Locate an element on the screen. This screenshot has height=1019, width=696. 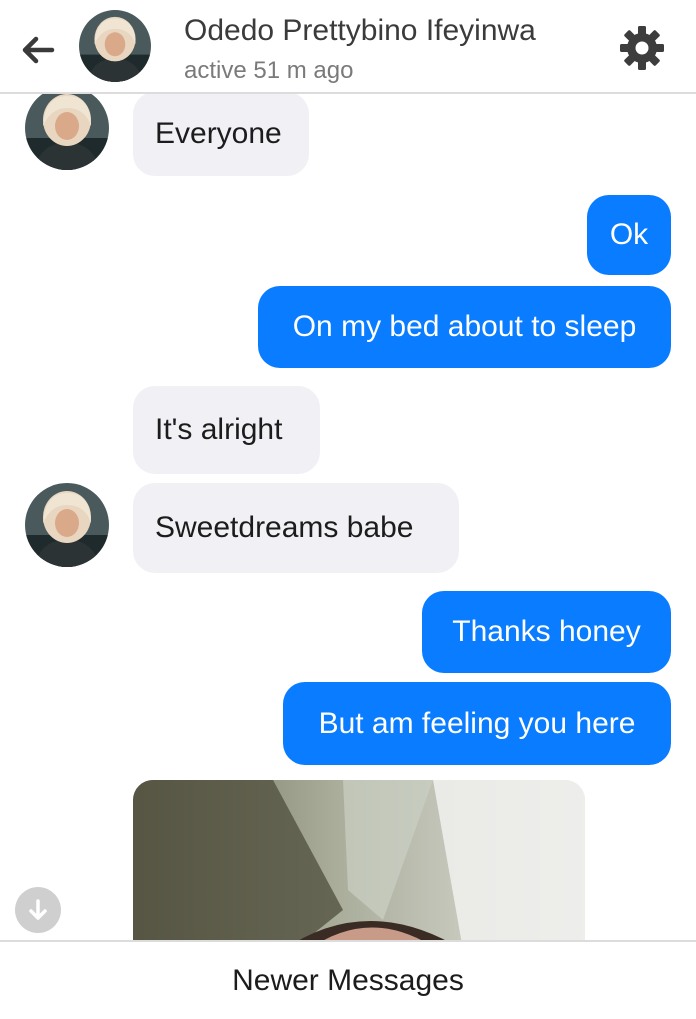
message-text: Ok is located at coordinates (629, 234).